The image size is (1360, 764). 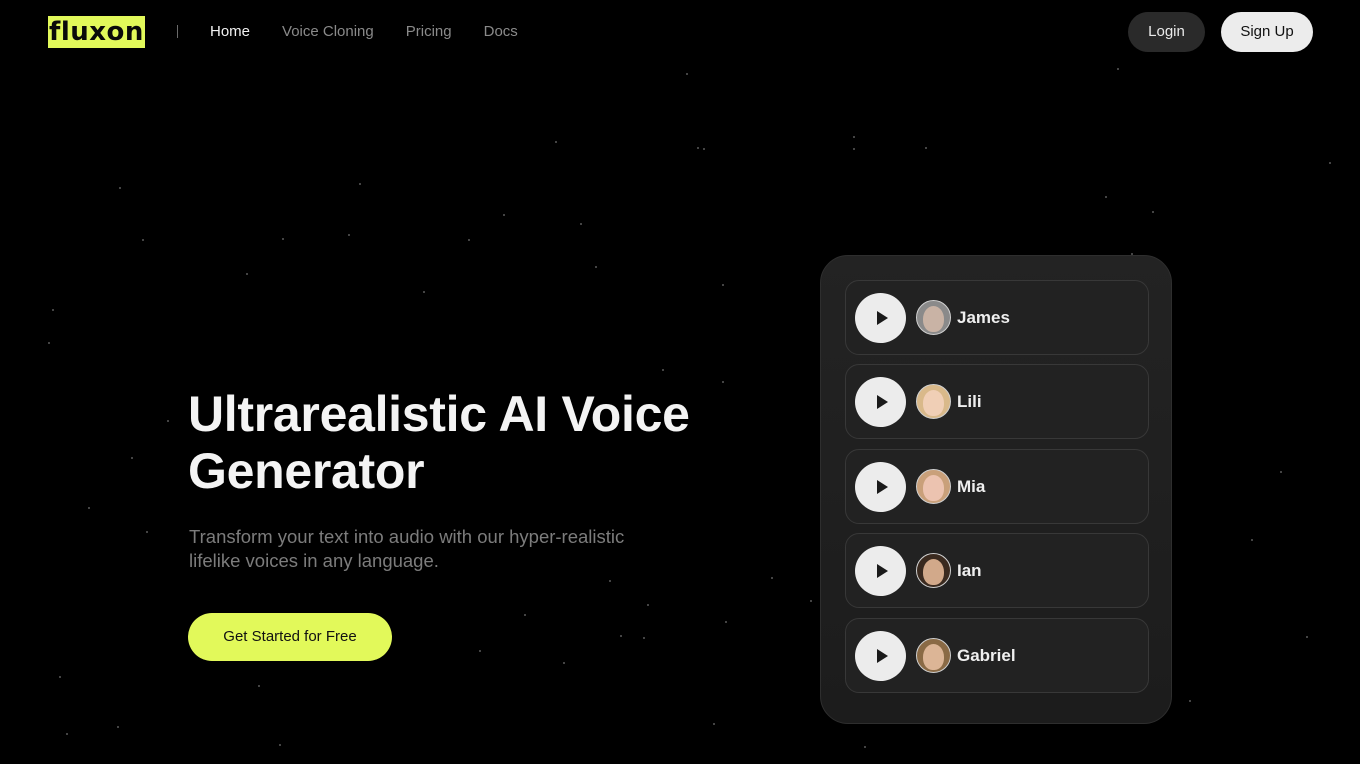 What do you see at coordinates (314, 560) in the screenshot?
I see `hero-subtitle-line2: lifelike voices in any language.` at bounding box center [314, 560].